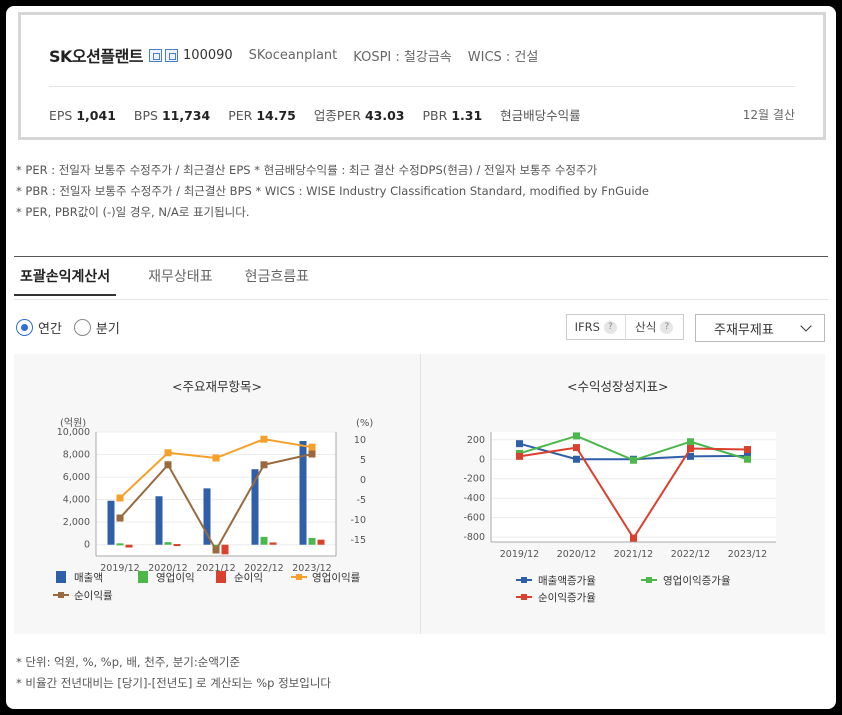  What do you see at coordinates (697, 580) in the screenshot?
I see `legend-label: 영업이익증가율` at bounding box center [697, 580].